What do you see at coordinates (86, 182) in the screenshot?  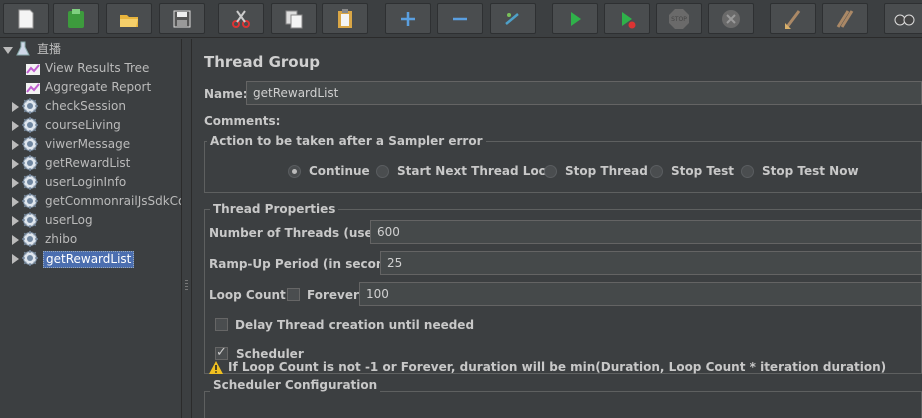 I see `tree-item-label: userLoginInfo` at bounding box center [86, 182].